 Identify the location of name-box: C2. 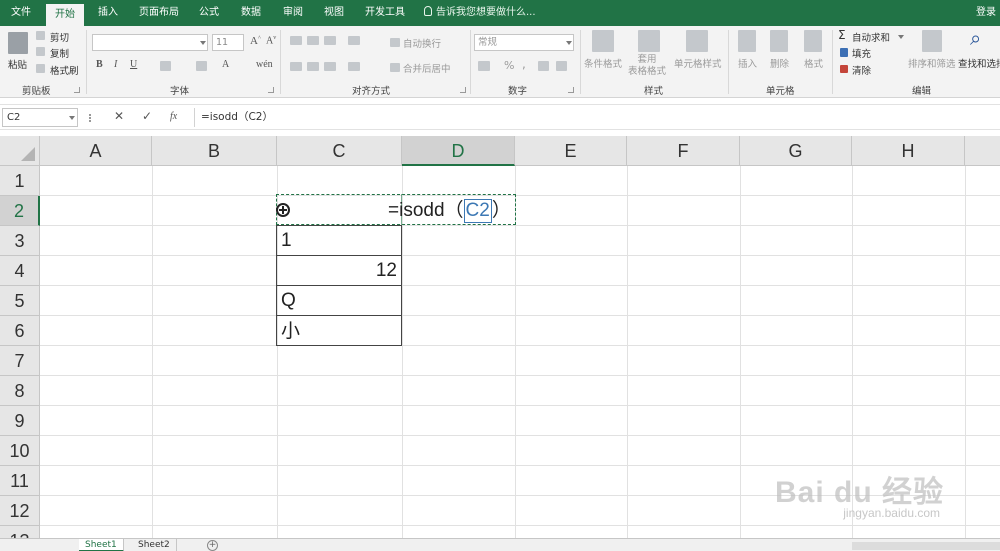
(40, 117).